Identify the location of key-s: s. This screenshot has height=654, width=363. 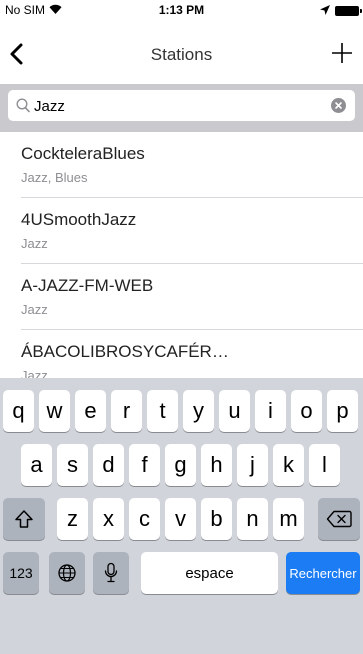
(72, 465).